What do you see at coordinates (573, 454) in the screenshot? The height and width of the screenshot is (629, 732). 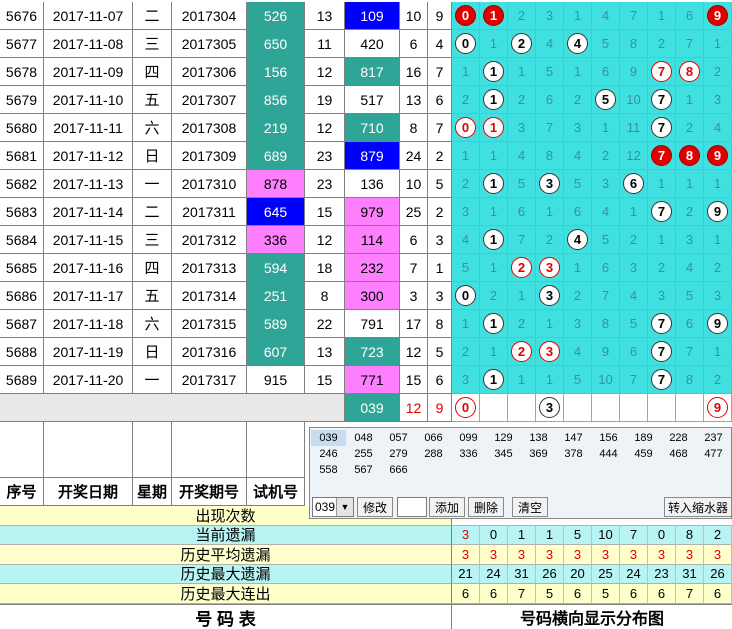 I see `panel-number: 378` at bounding box center [573, 454].